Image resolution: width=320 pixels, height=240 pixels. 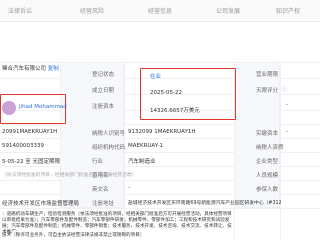 I want to click on score-value: -, so click(x=287, y=105).